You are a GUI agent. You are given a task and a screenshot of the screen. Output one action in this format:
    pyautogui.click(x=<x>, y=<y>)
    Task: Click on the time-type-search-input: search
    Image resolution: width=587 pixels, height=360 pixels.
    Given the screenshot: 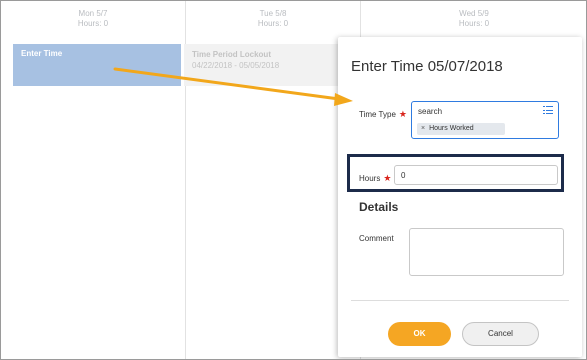 What is the action you would take?
    pyautogui.click(x=430, y=111)
    